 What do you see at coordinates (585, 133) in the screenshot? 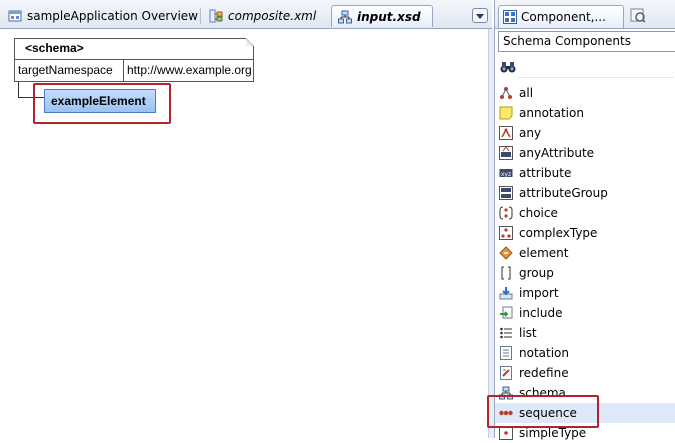
I see `palette-item-any: any` at bounding box center [585, 133].